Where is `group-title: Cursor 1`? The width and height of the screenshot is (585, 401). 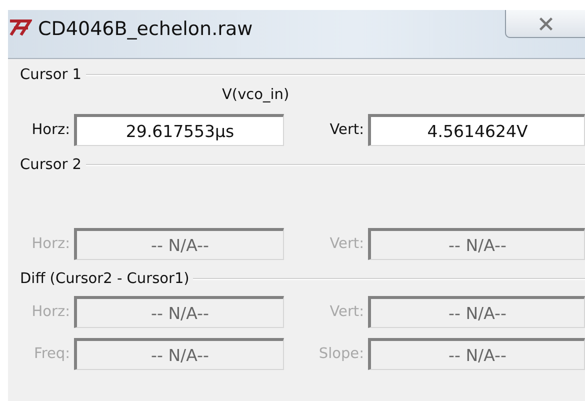 group-title: Cursor 1 is located at coordinates (50, 75).